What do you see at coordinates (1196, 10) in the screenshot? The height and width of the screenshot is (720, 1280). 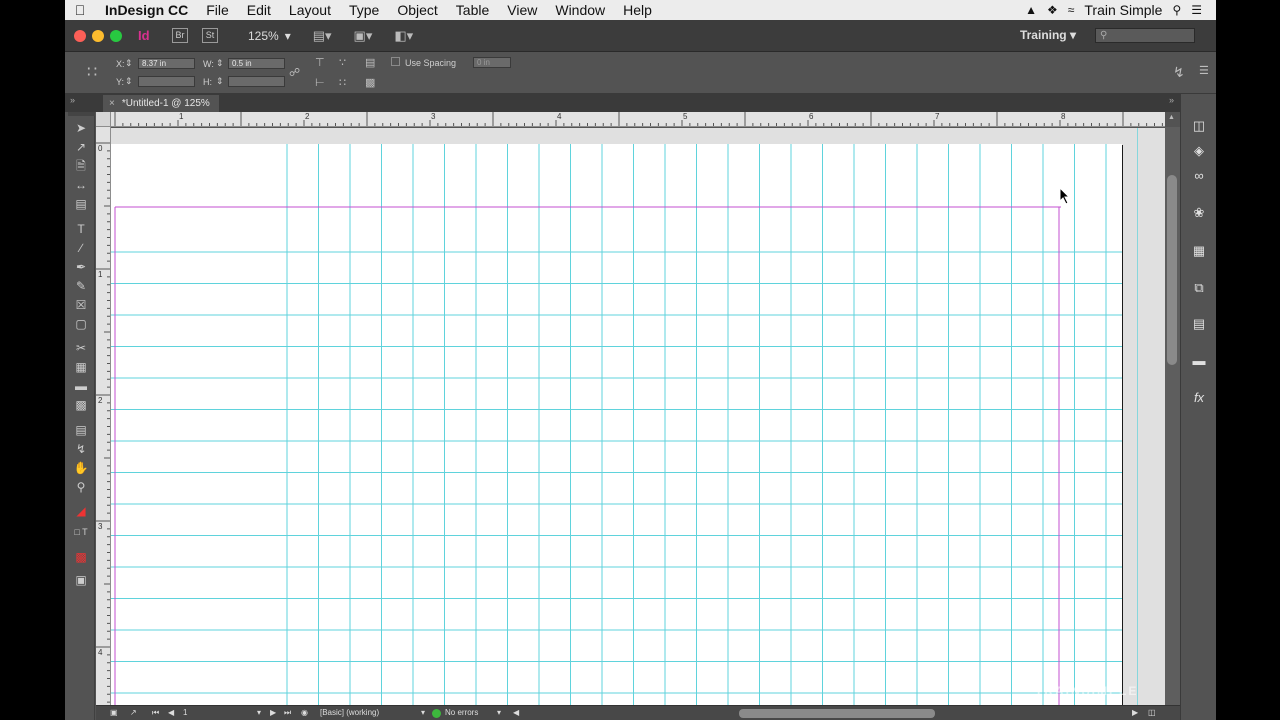 I see `notification-list-icon: ☰` at bounding box center [1196, 10].